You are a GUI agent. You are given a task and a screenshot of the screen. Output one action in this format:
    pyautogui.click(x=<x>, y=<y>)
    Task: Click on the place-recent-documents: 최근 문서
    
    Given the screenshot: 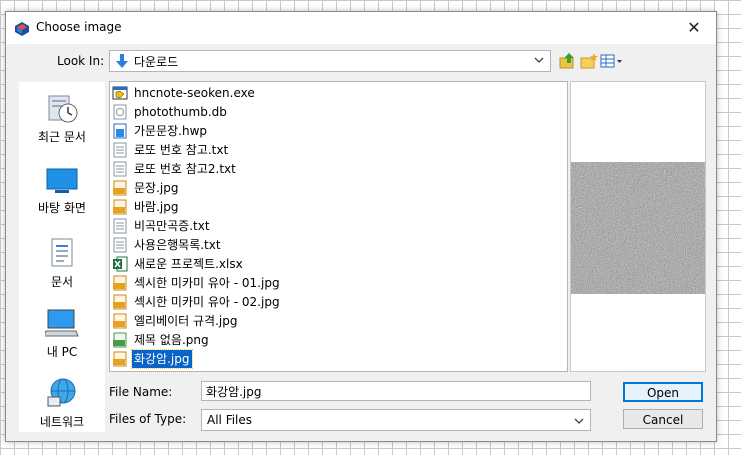 What is the action you would take?
    pyautogui.click(x=62, y=118)
    